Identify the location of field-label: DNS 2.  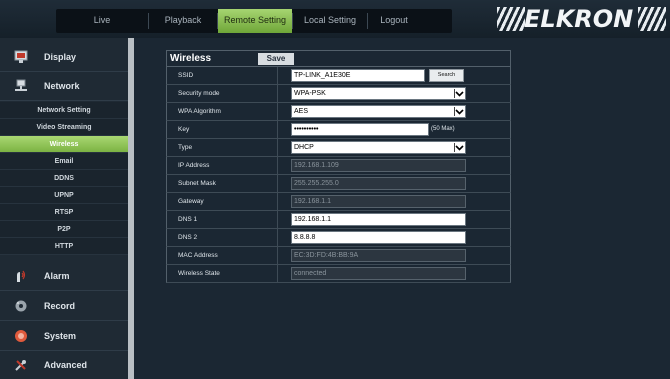
(222, 237).